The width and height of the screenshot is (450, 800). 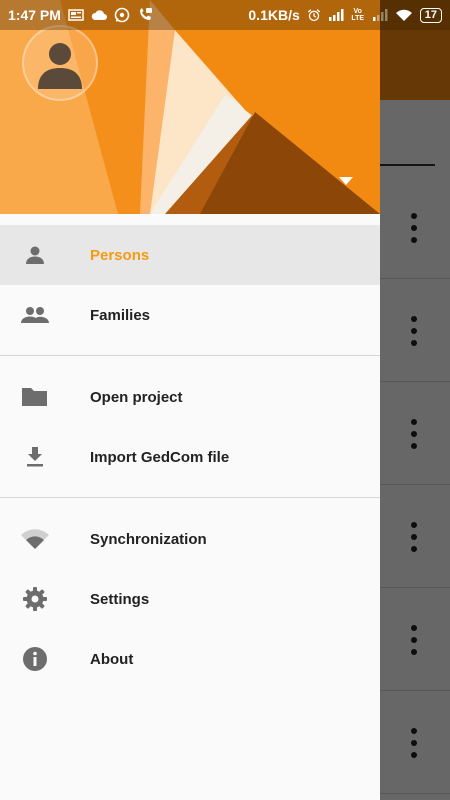 What do you see at coordinates (76, 15) in the screenshot?
I see `news-icon` at bounding box center [76, 15].